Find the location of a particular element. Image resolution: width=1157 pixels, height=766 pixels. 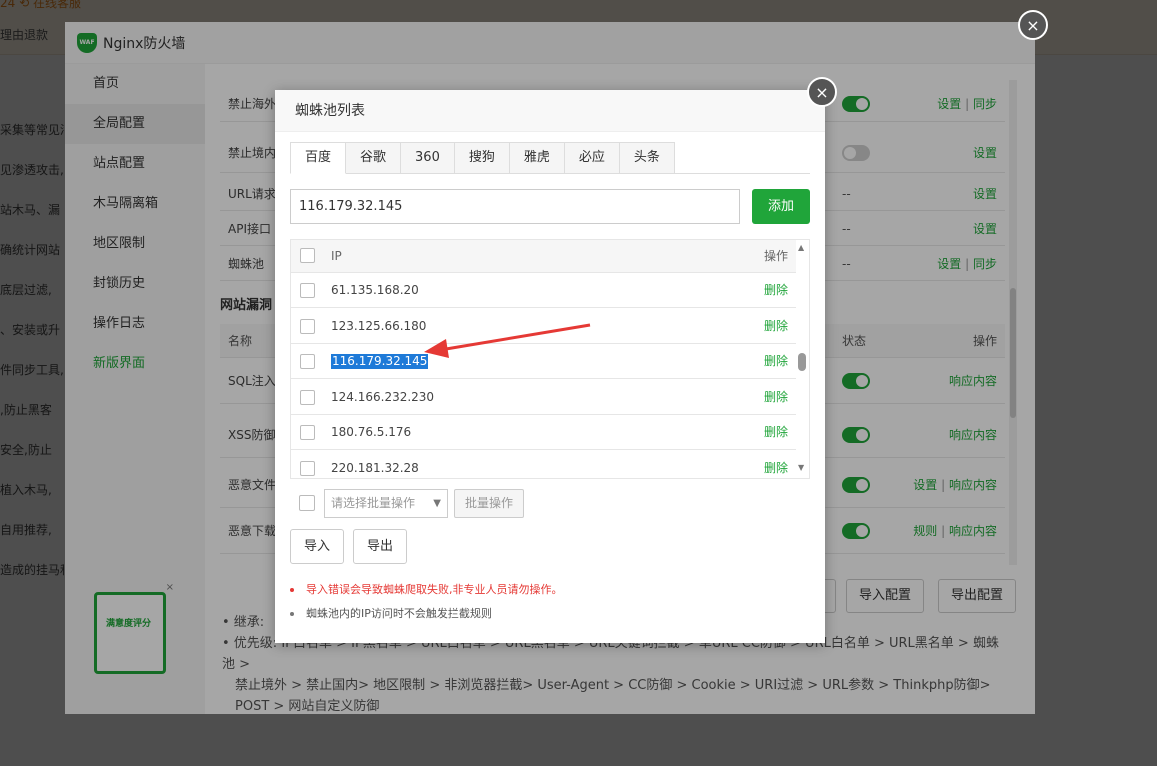

add-button: 添加 is located at coordinates (781, 206).